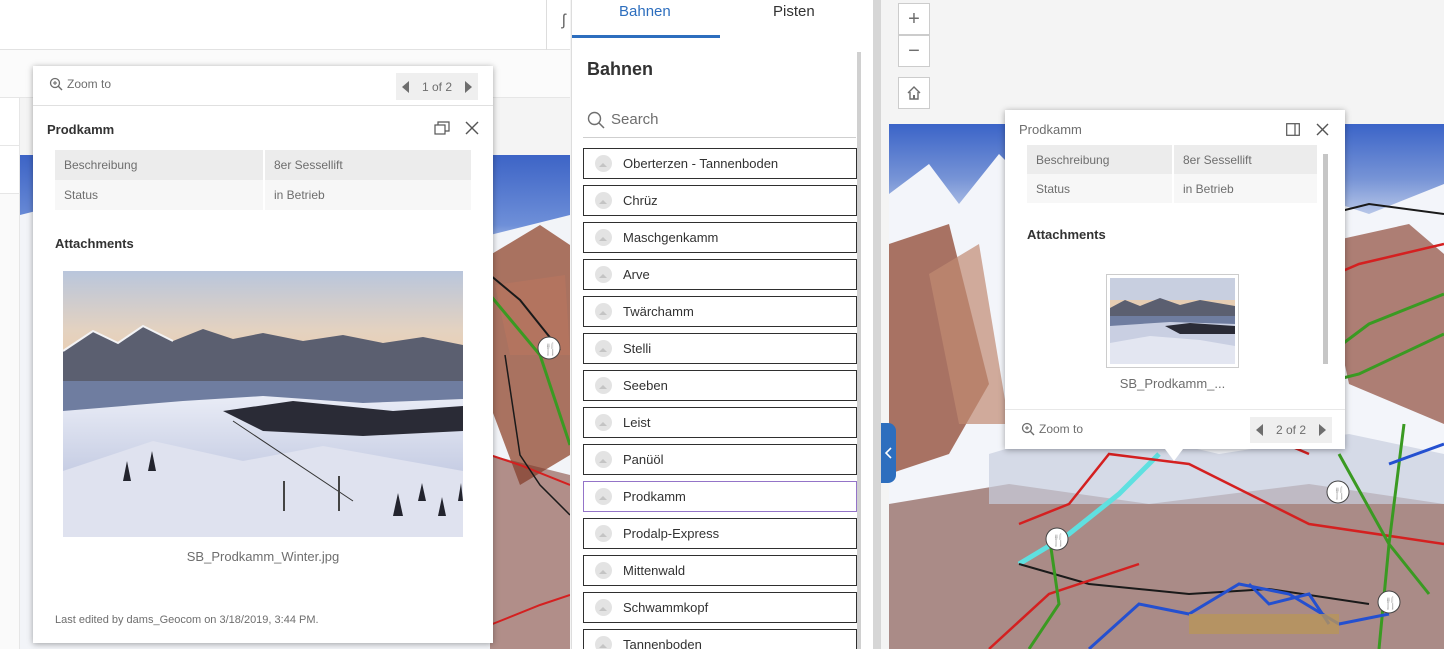 The height and width of the screenshot is (649, 1444). Describe the element at coordinates (658, 311) in the screenshot. I see `list-item-label: Twärchamm` at that location.